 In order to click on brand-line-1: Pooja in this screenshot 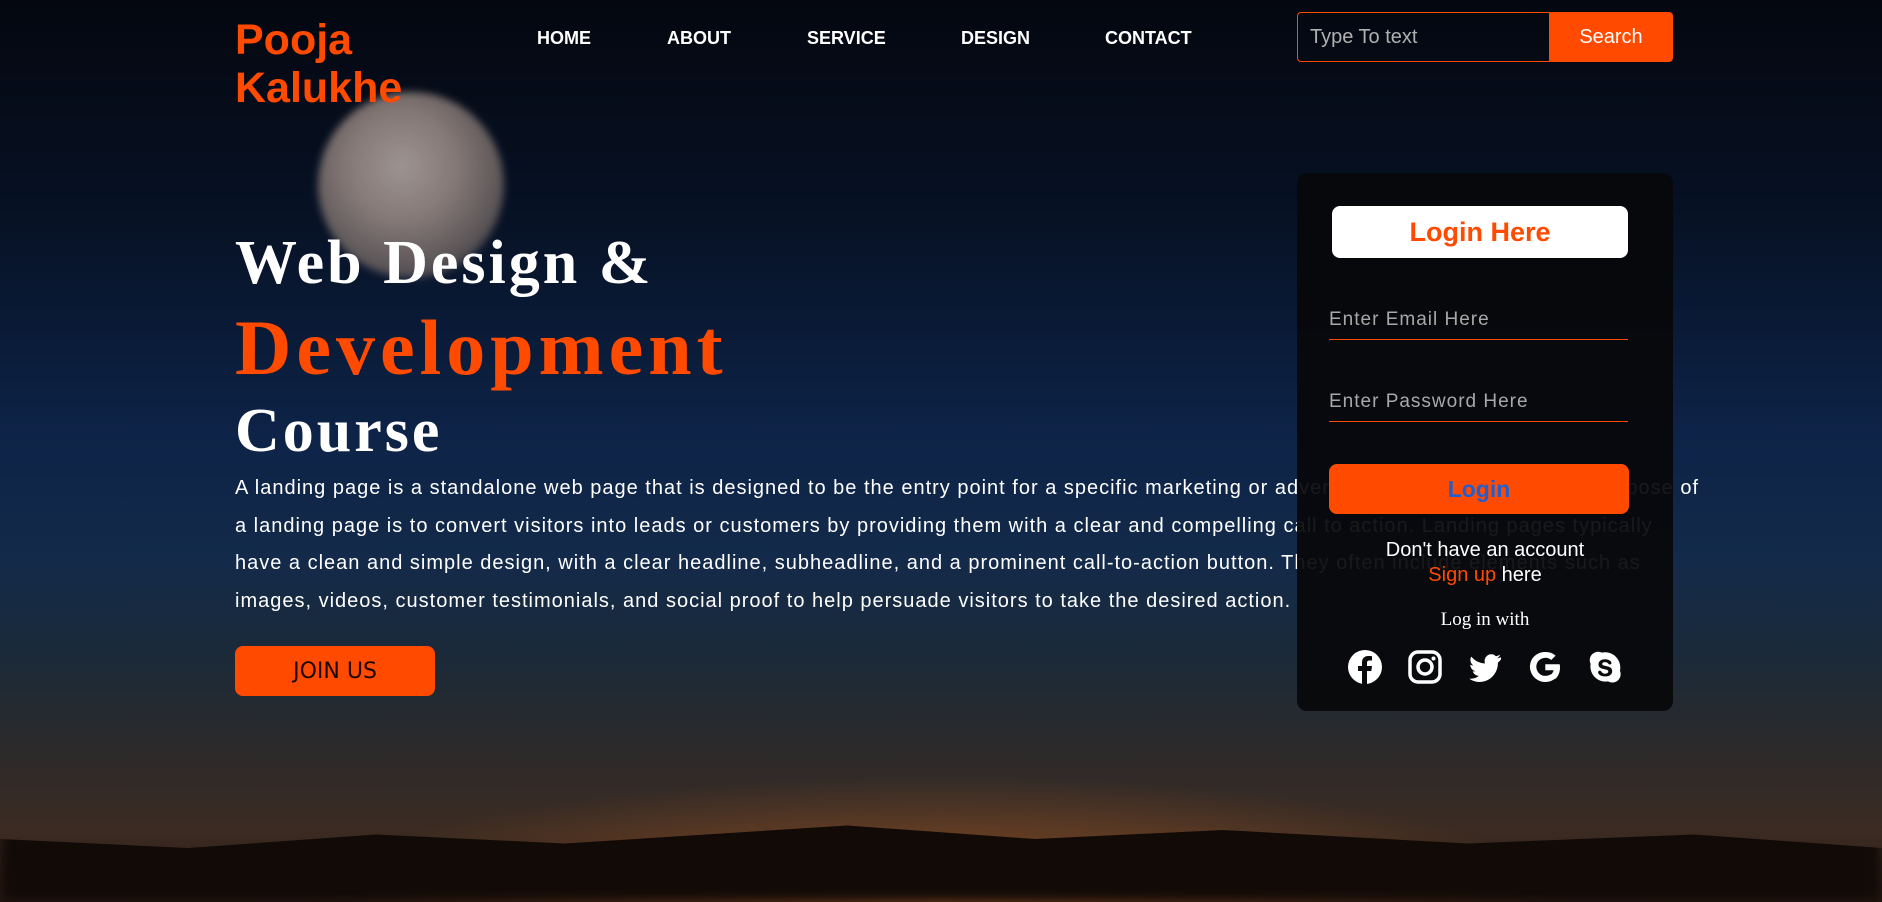, I will do `click(294, 40)`.